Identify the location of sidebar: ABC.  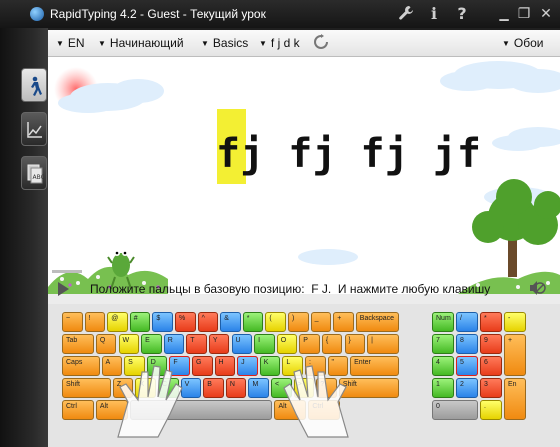
(24, 237).